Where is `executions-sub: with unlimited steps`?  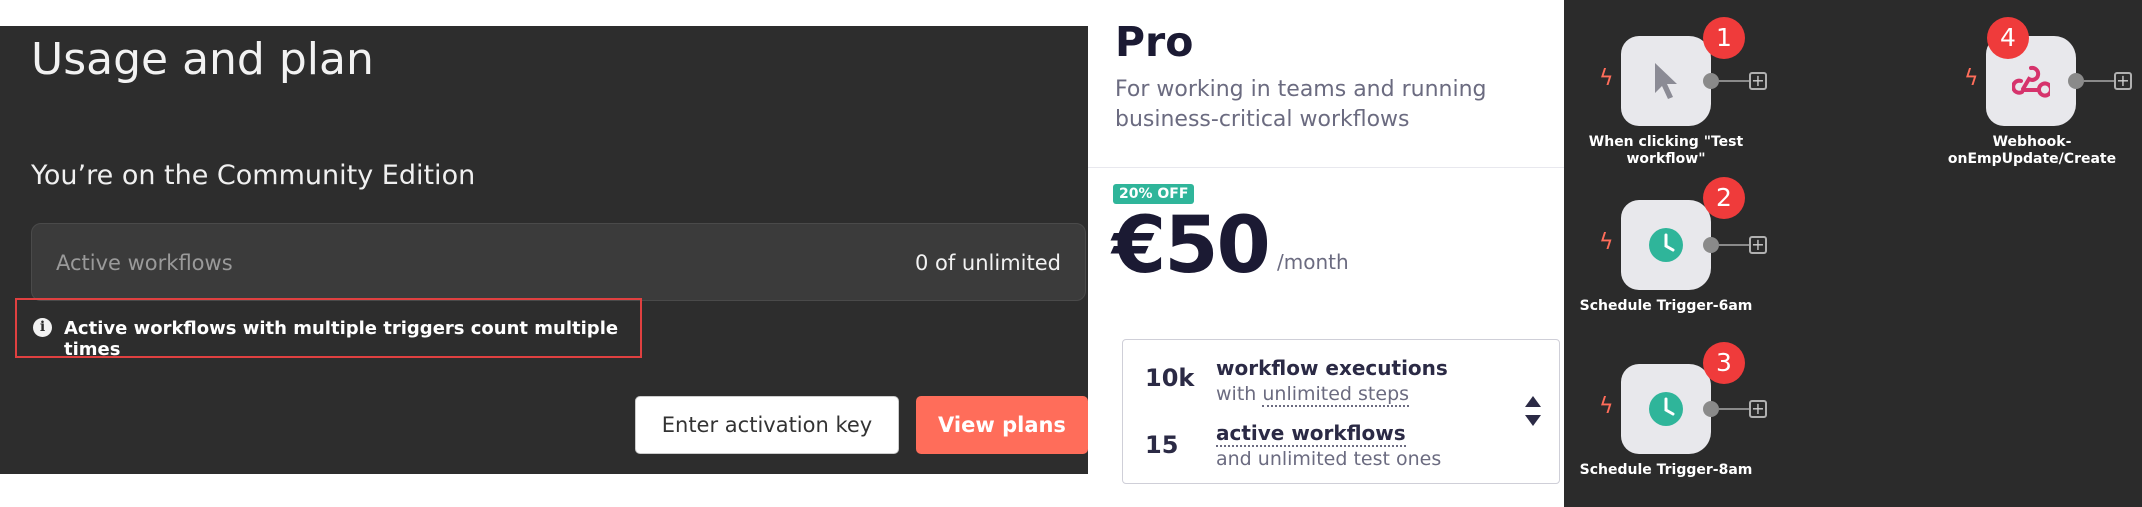 executions-sub: with unlimited steps is located at coordinates (1313, 395).